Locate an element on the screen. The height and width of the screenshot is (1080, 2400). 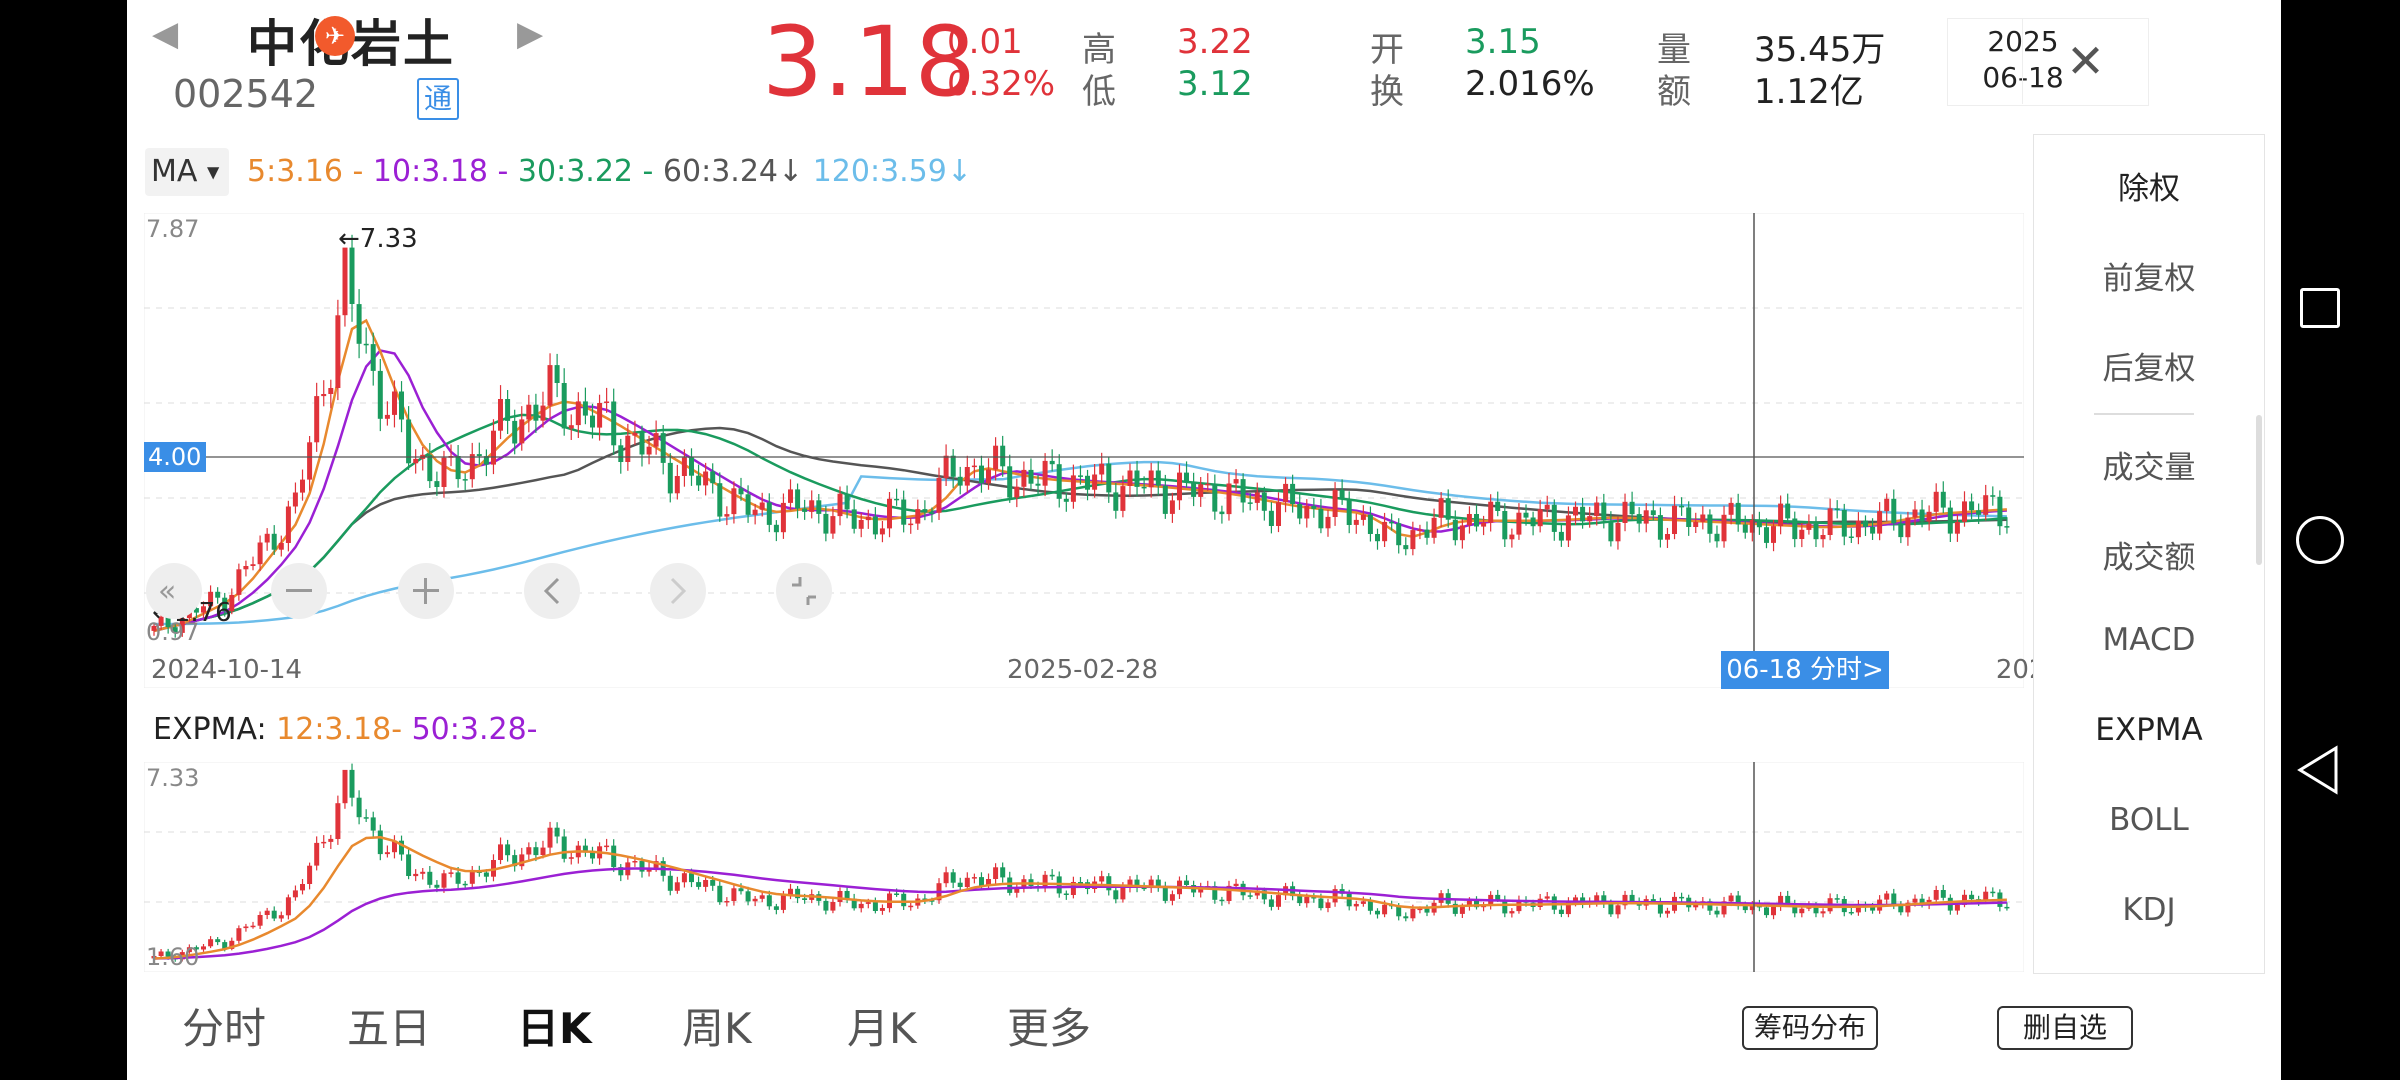
connect-badge: 通 is located at coordinates (438, 99).